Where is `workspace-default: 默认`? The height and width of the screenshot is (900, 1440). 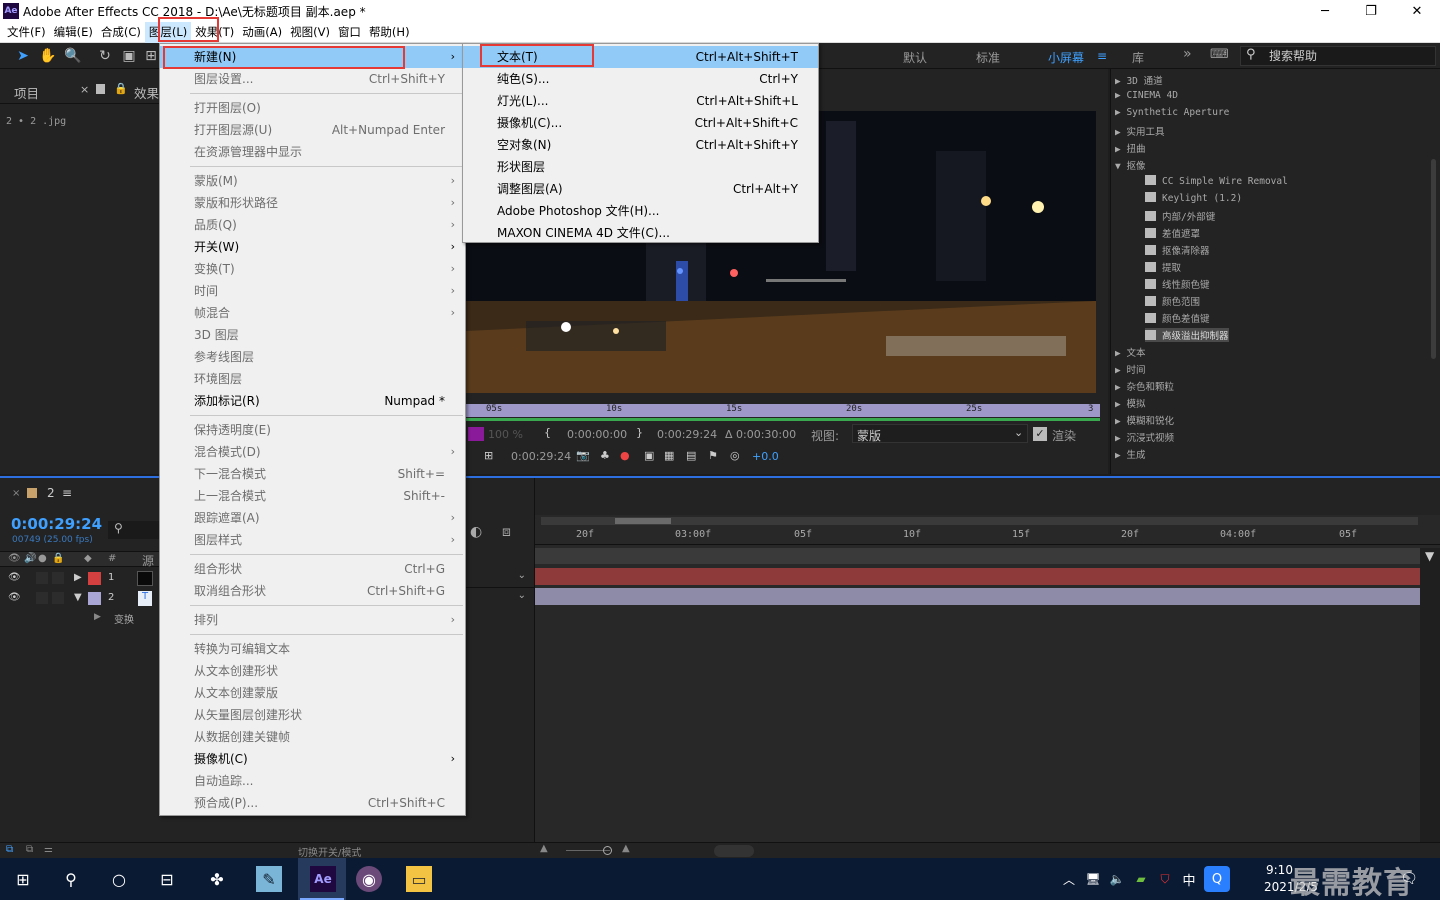 workspace-default: 默认 is located at coordinates (915, 57).